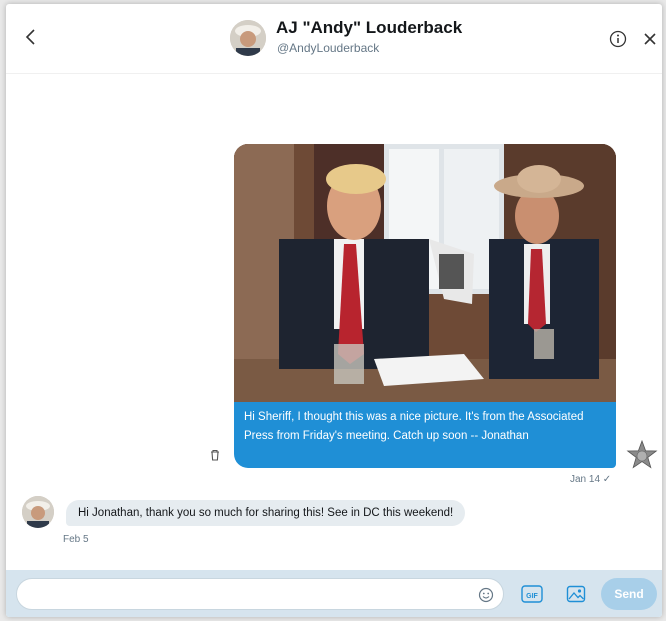  I want to click on gif-button: GIF, so click(532, 594).